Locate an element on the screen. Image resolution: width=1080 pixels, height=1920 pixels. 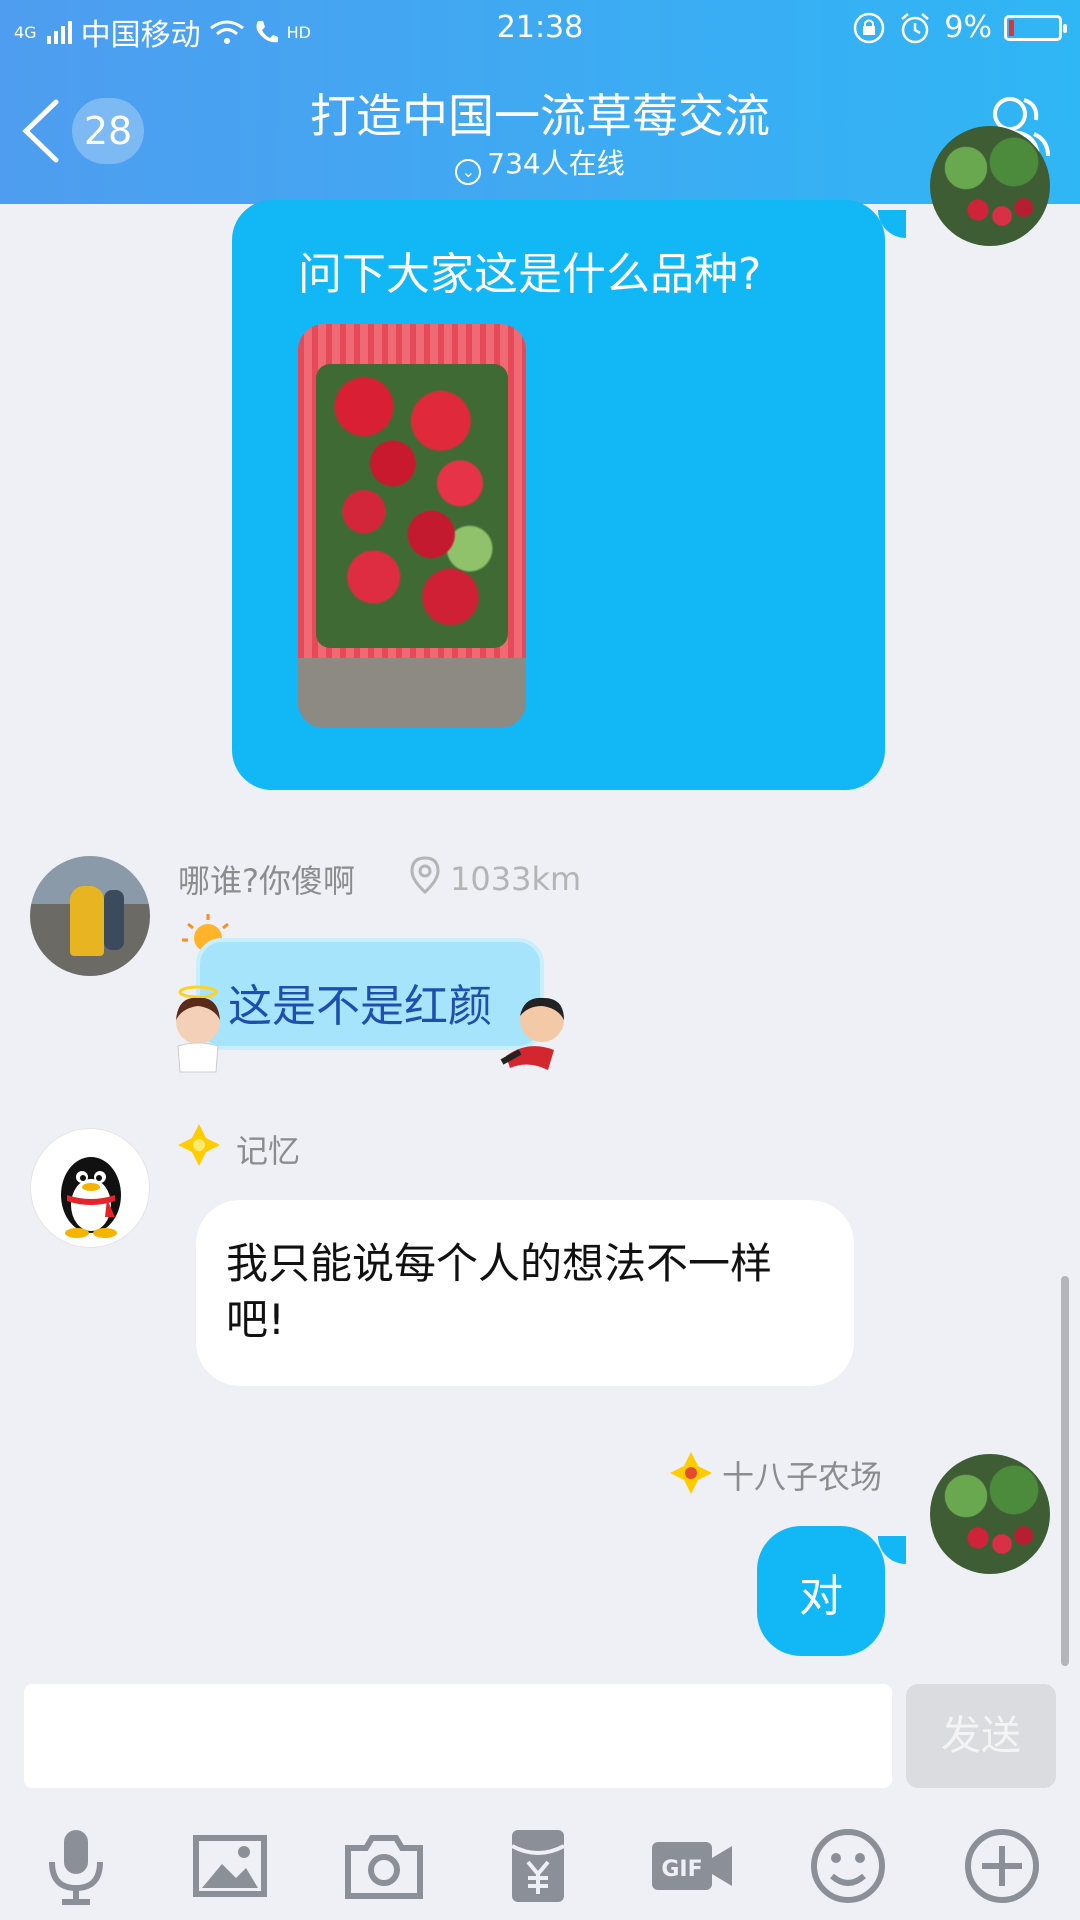
strawberry-photo is located at coordinates (412, 526).